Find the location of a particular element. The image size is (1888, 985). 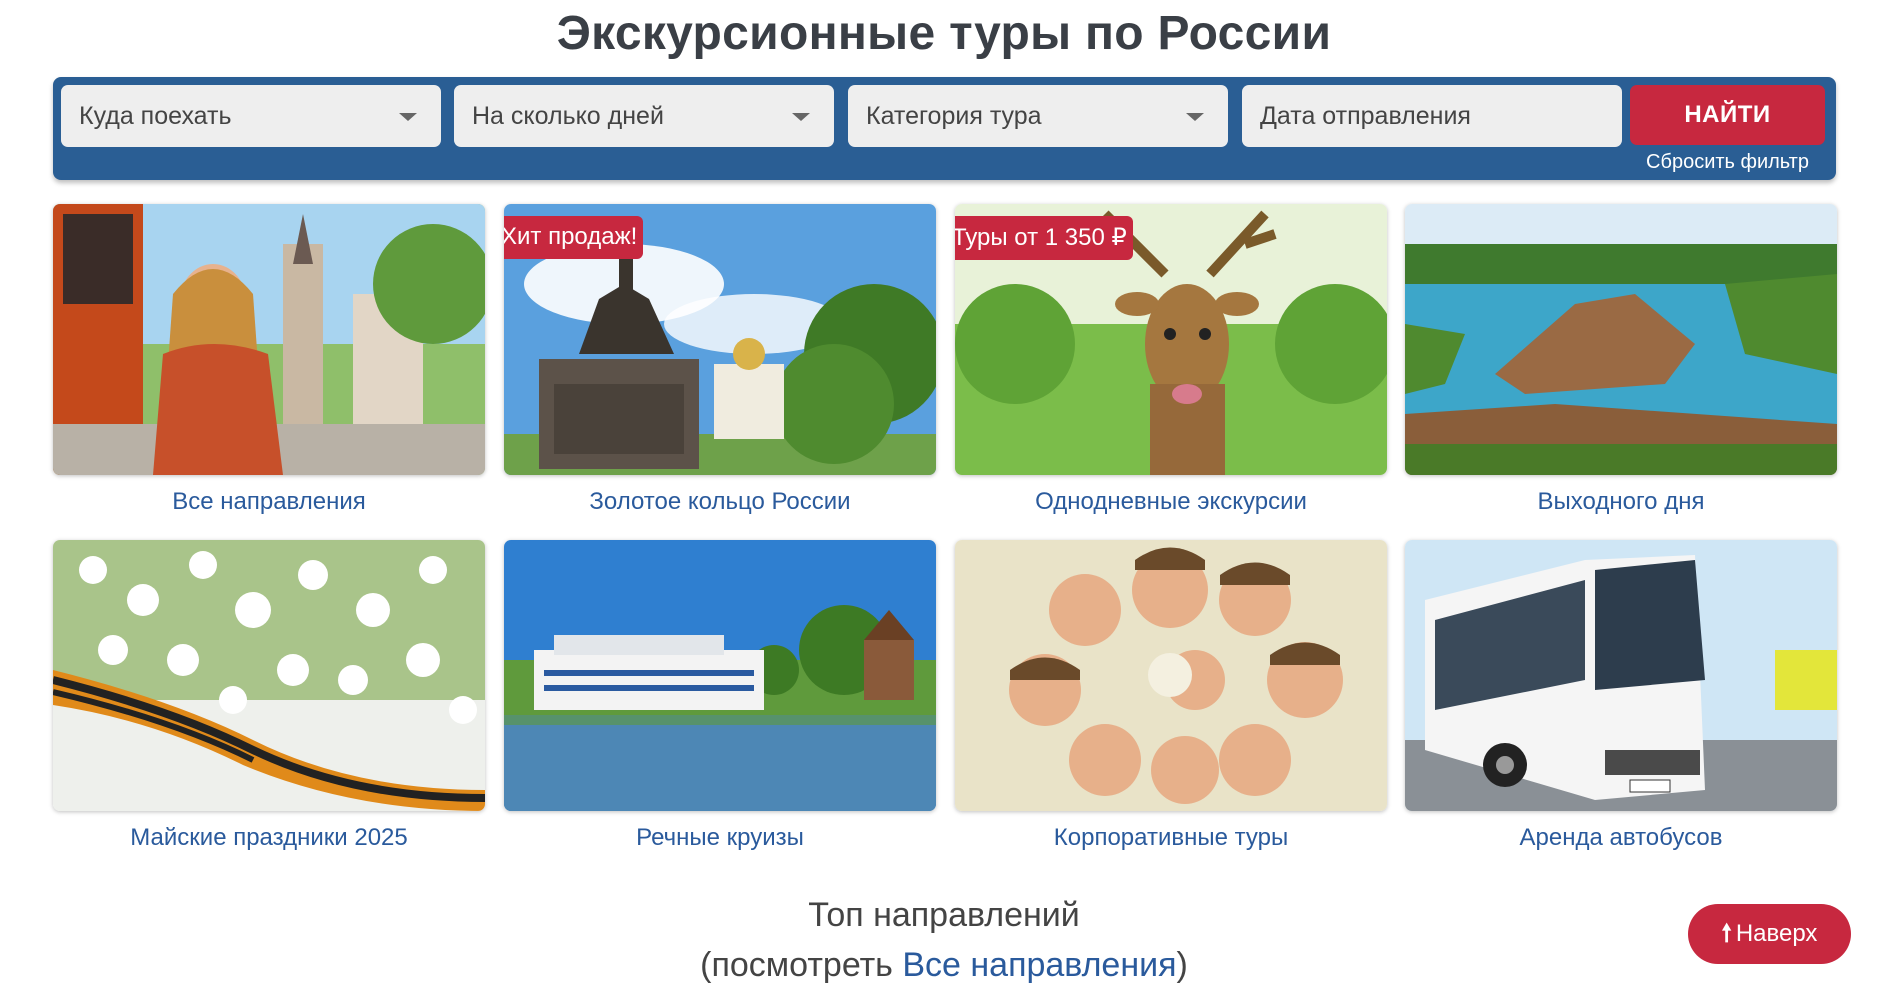

card-caption: Выходного дня is located at coordinates (1621, 502).